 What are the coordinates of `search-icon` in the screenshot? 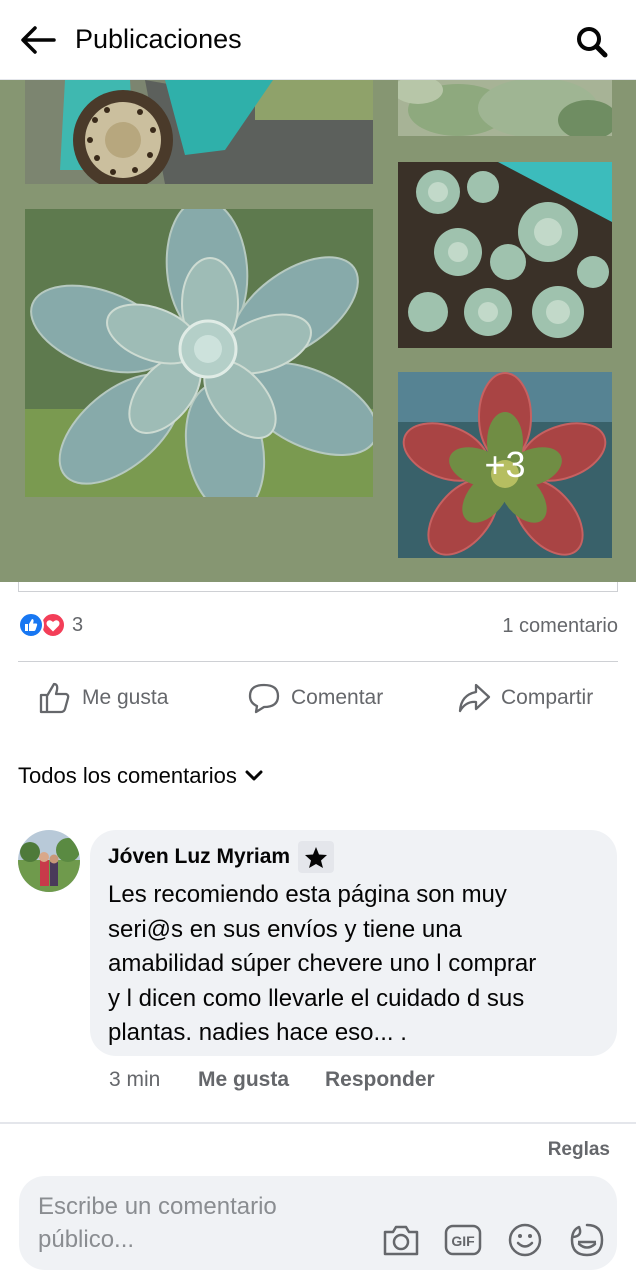 It's located at (592, 42).